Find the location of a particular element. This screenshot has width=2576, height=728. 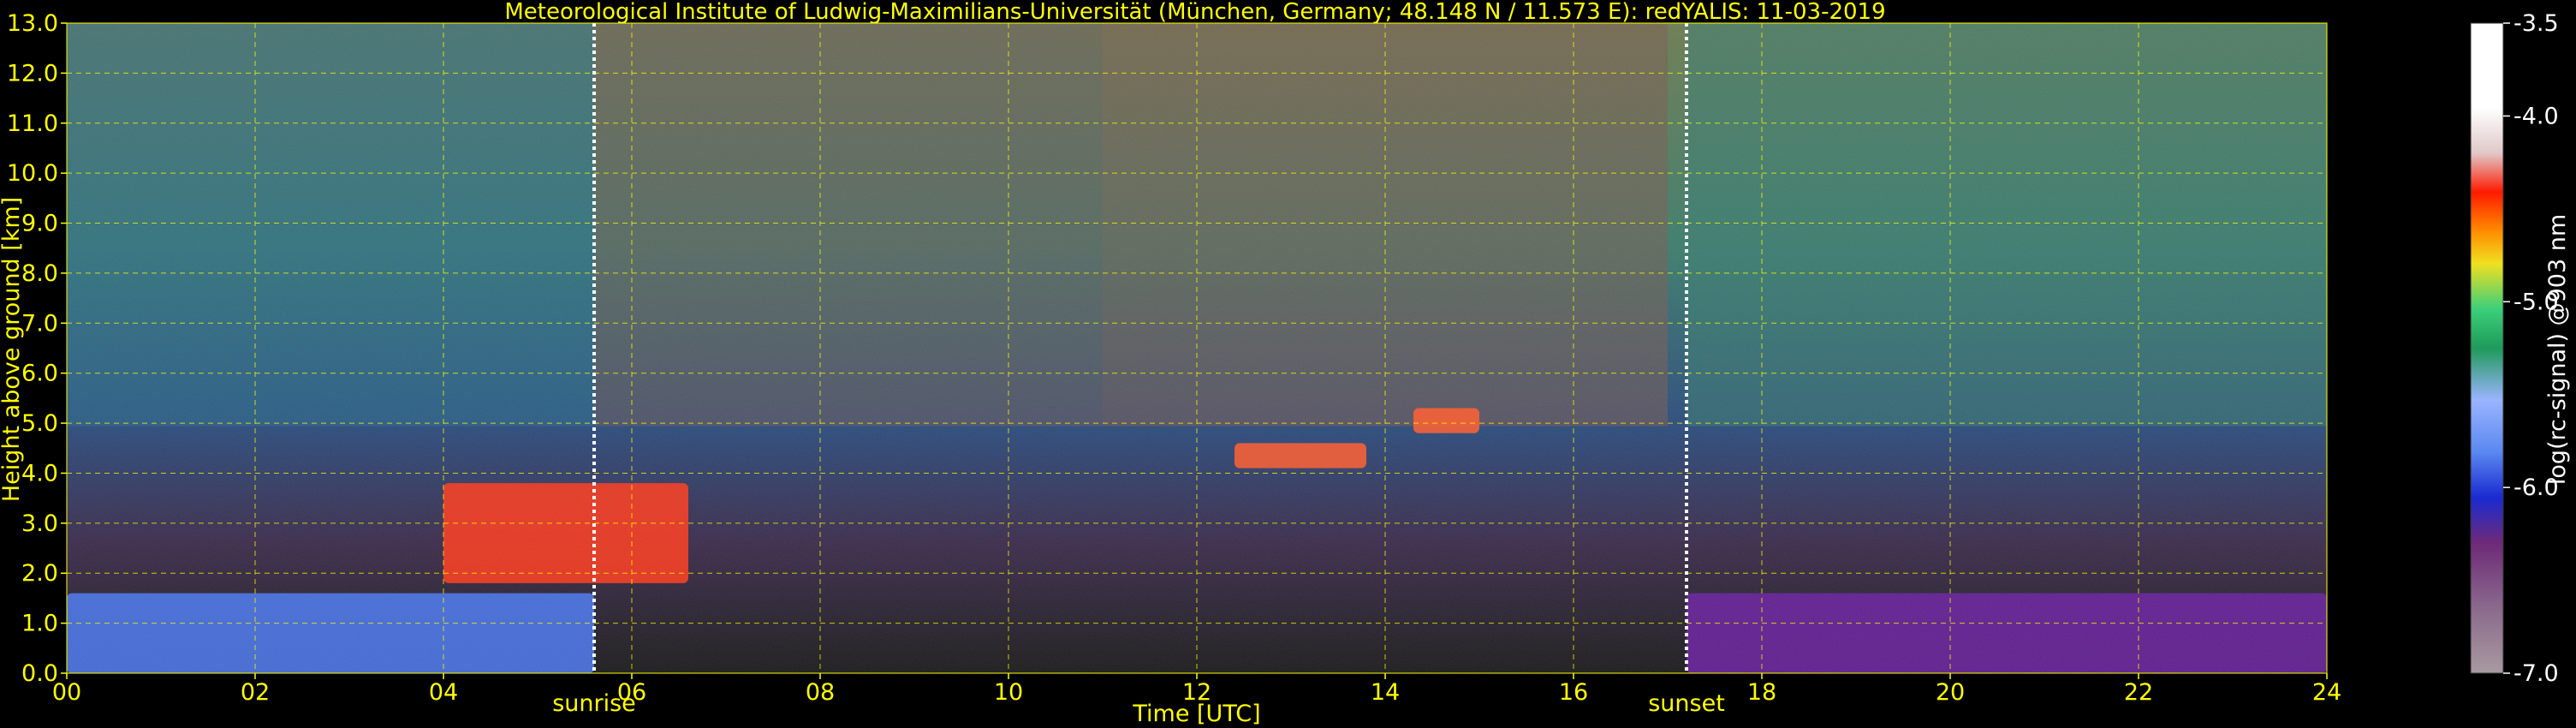

x-tick-label: 02 is located at coordinates (256, 692).